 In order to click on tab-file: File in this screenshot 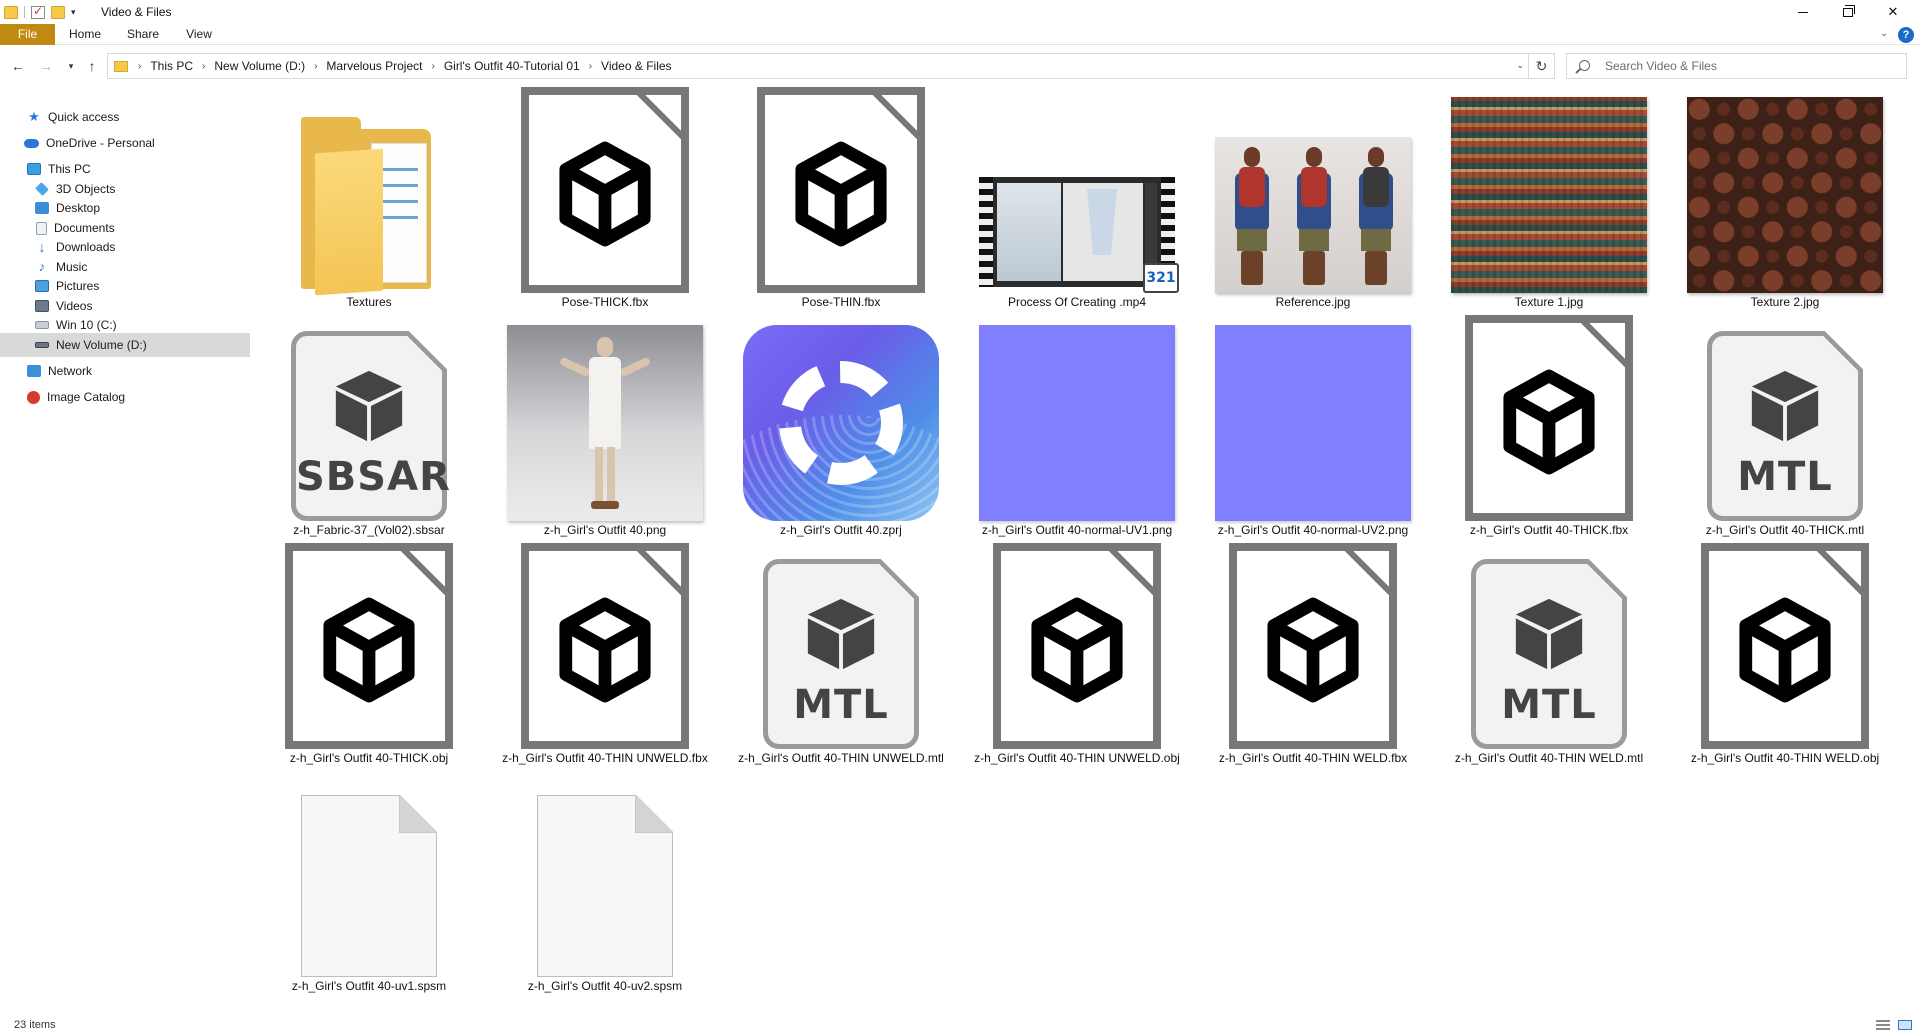, I will do `click(27, 34)`.